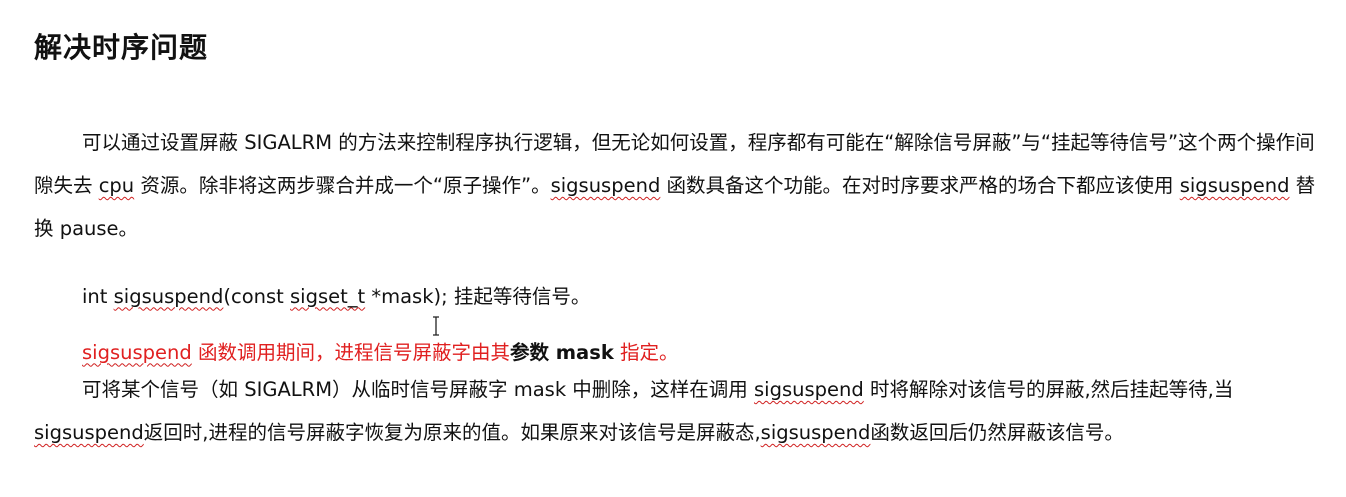  Describe the element at coordinates (1048, 389) in the screenshot. I see `text-run: 时将解除对该信号的屏蔽,然后挂起等待,当` at that location.